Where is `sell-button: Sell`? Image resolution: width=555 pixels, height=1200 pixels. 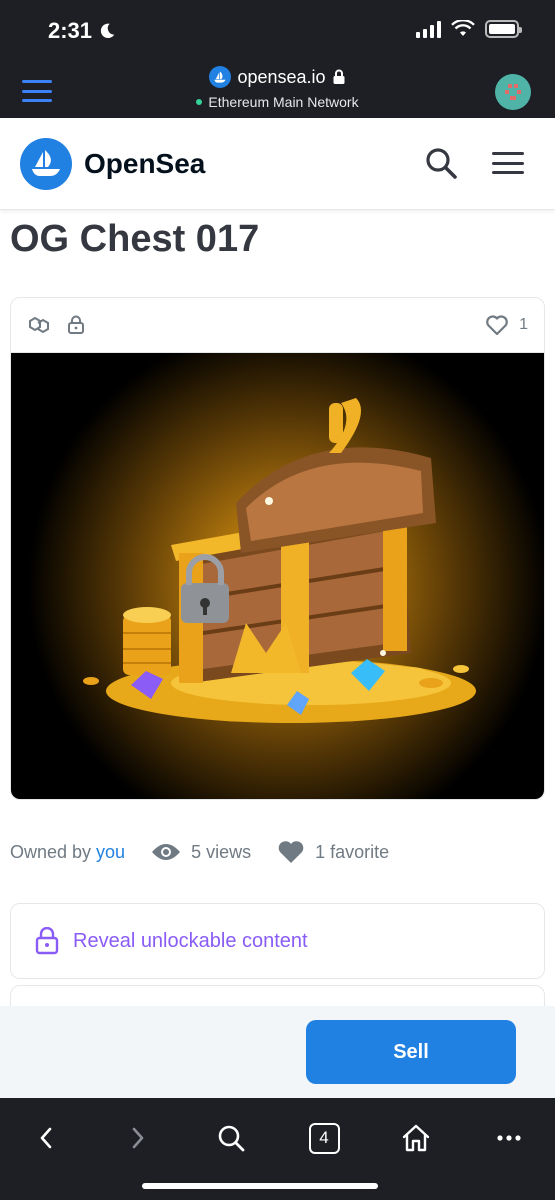
sell-button: Sell is located at coordinates (411, 1052).